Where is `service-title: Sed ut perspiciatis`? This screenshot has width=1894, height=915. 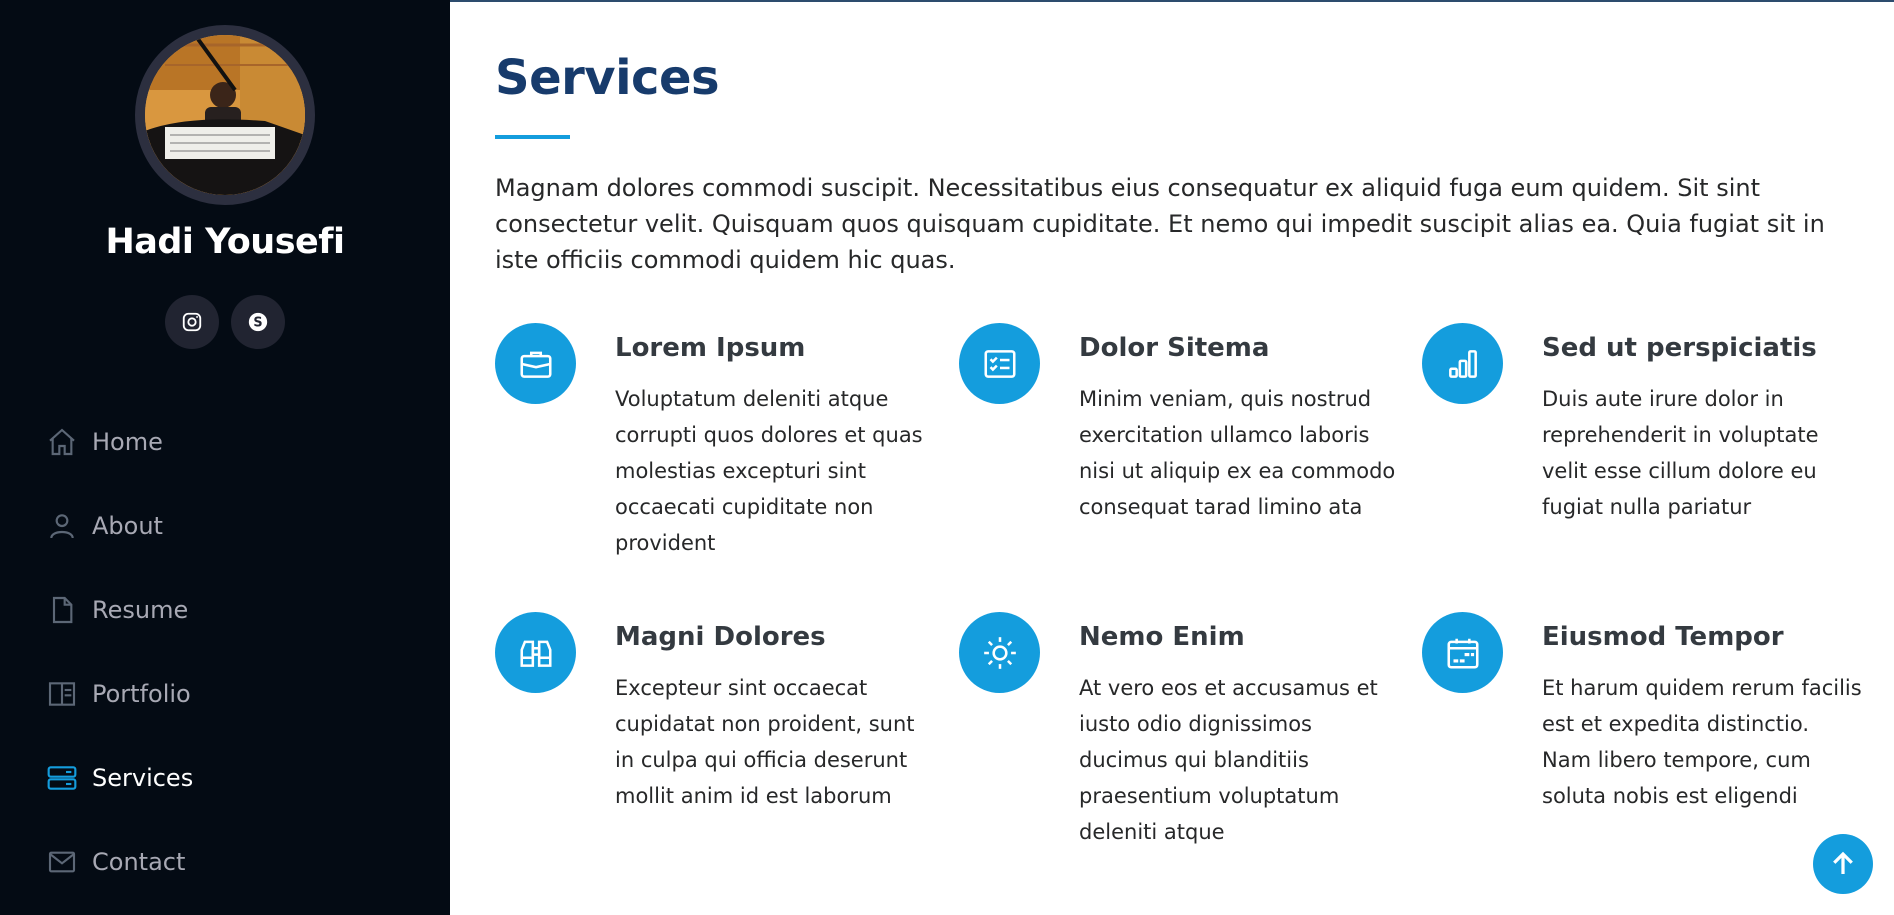
service-title: Sed ut perspiciatis is located at coordinates (1679, 348).